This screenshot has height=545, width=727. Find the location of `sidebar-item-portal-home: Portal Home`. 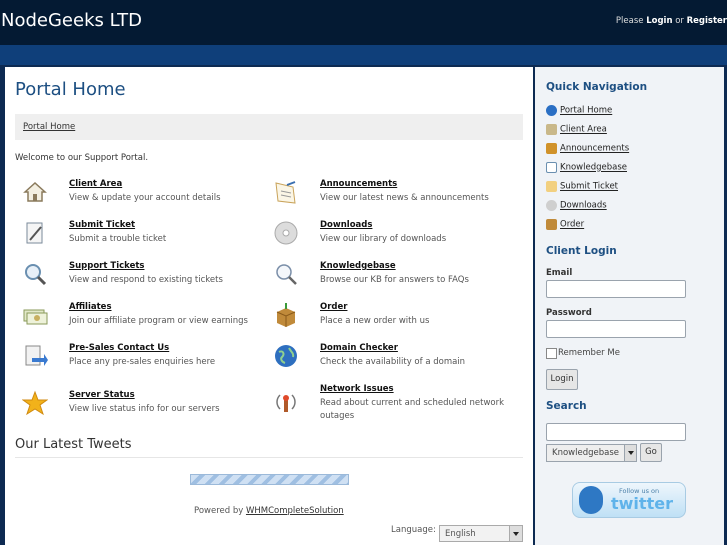

sidebar-item-portal-home: Portal Home is located at coordinates (579, 110).